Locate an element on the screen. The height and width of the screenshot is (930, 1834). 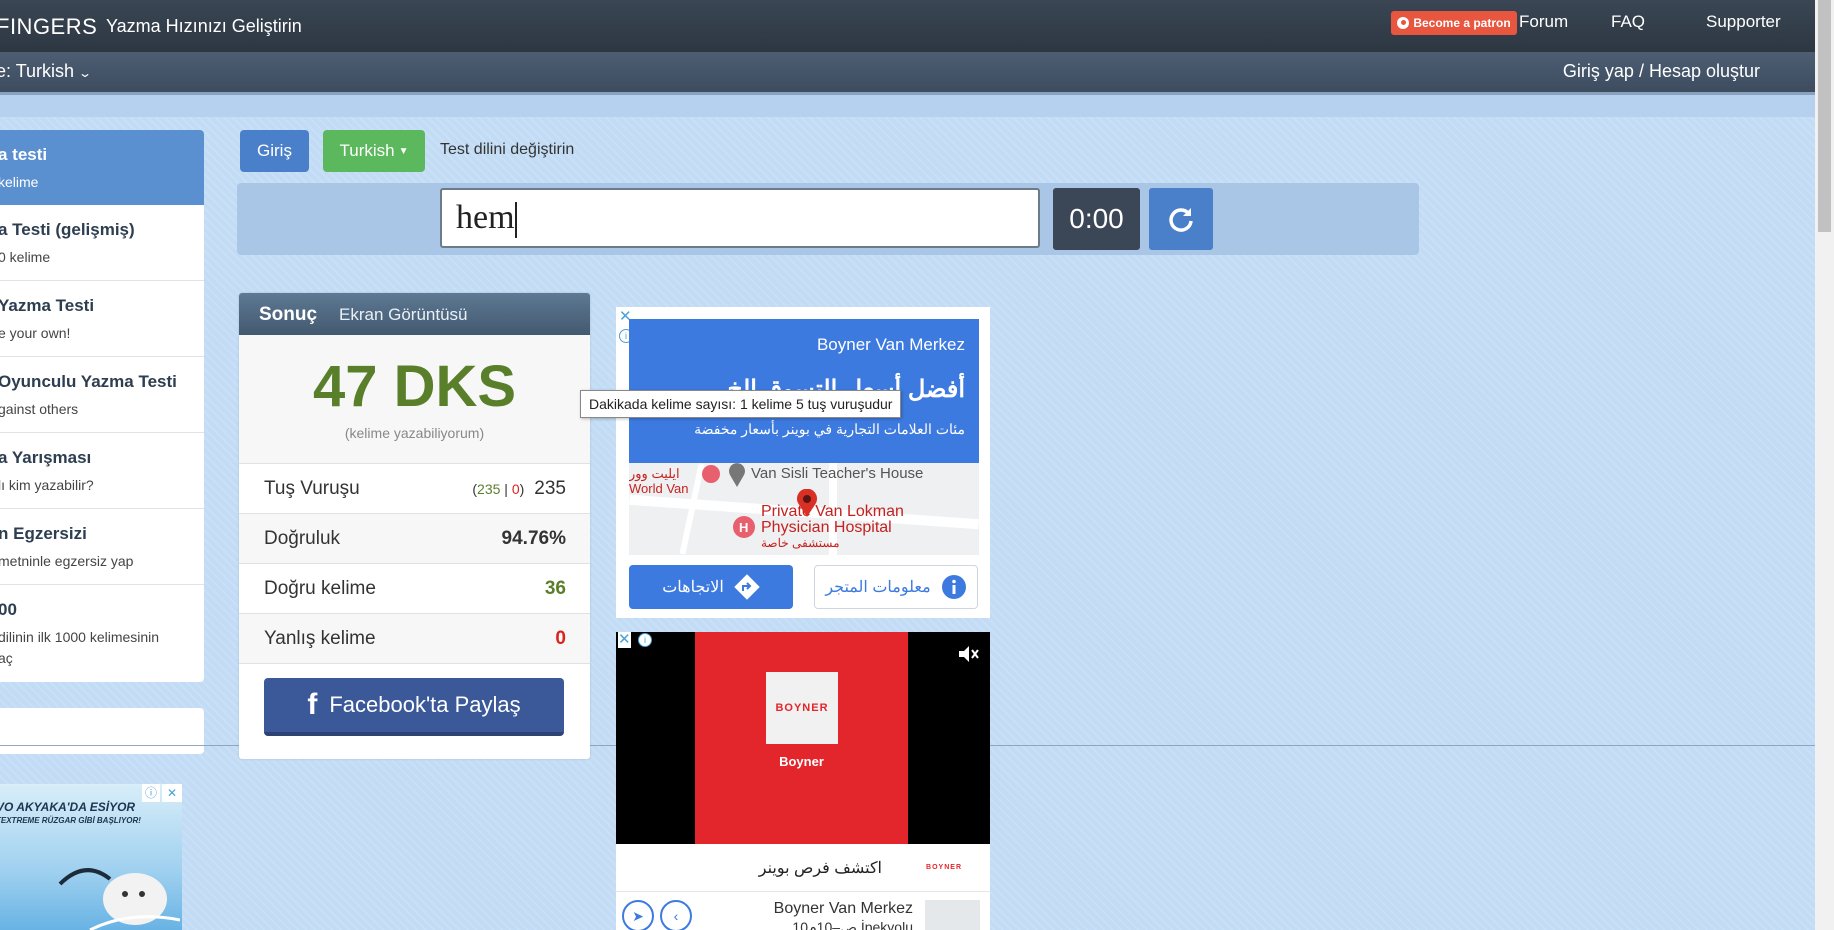
sidebar-item-text-practice: n Egzersizi metninle egzersiz yap is located at coordinates (102, 547).